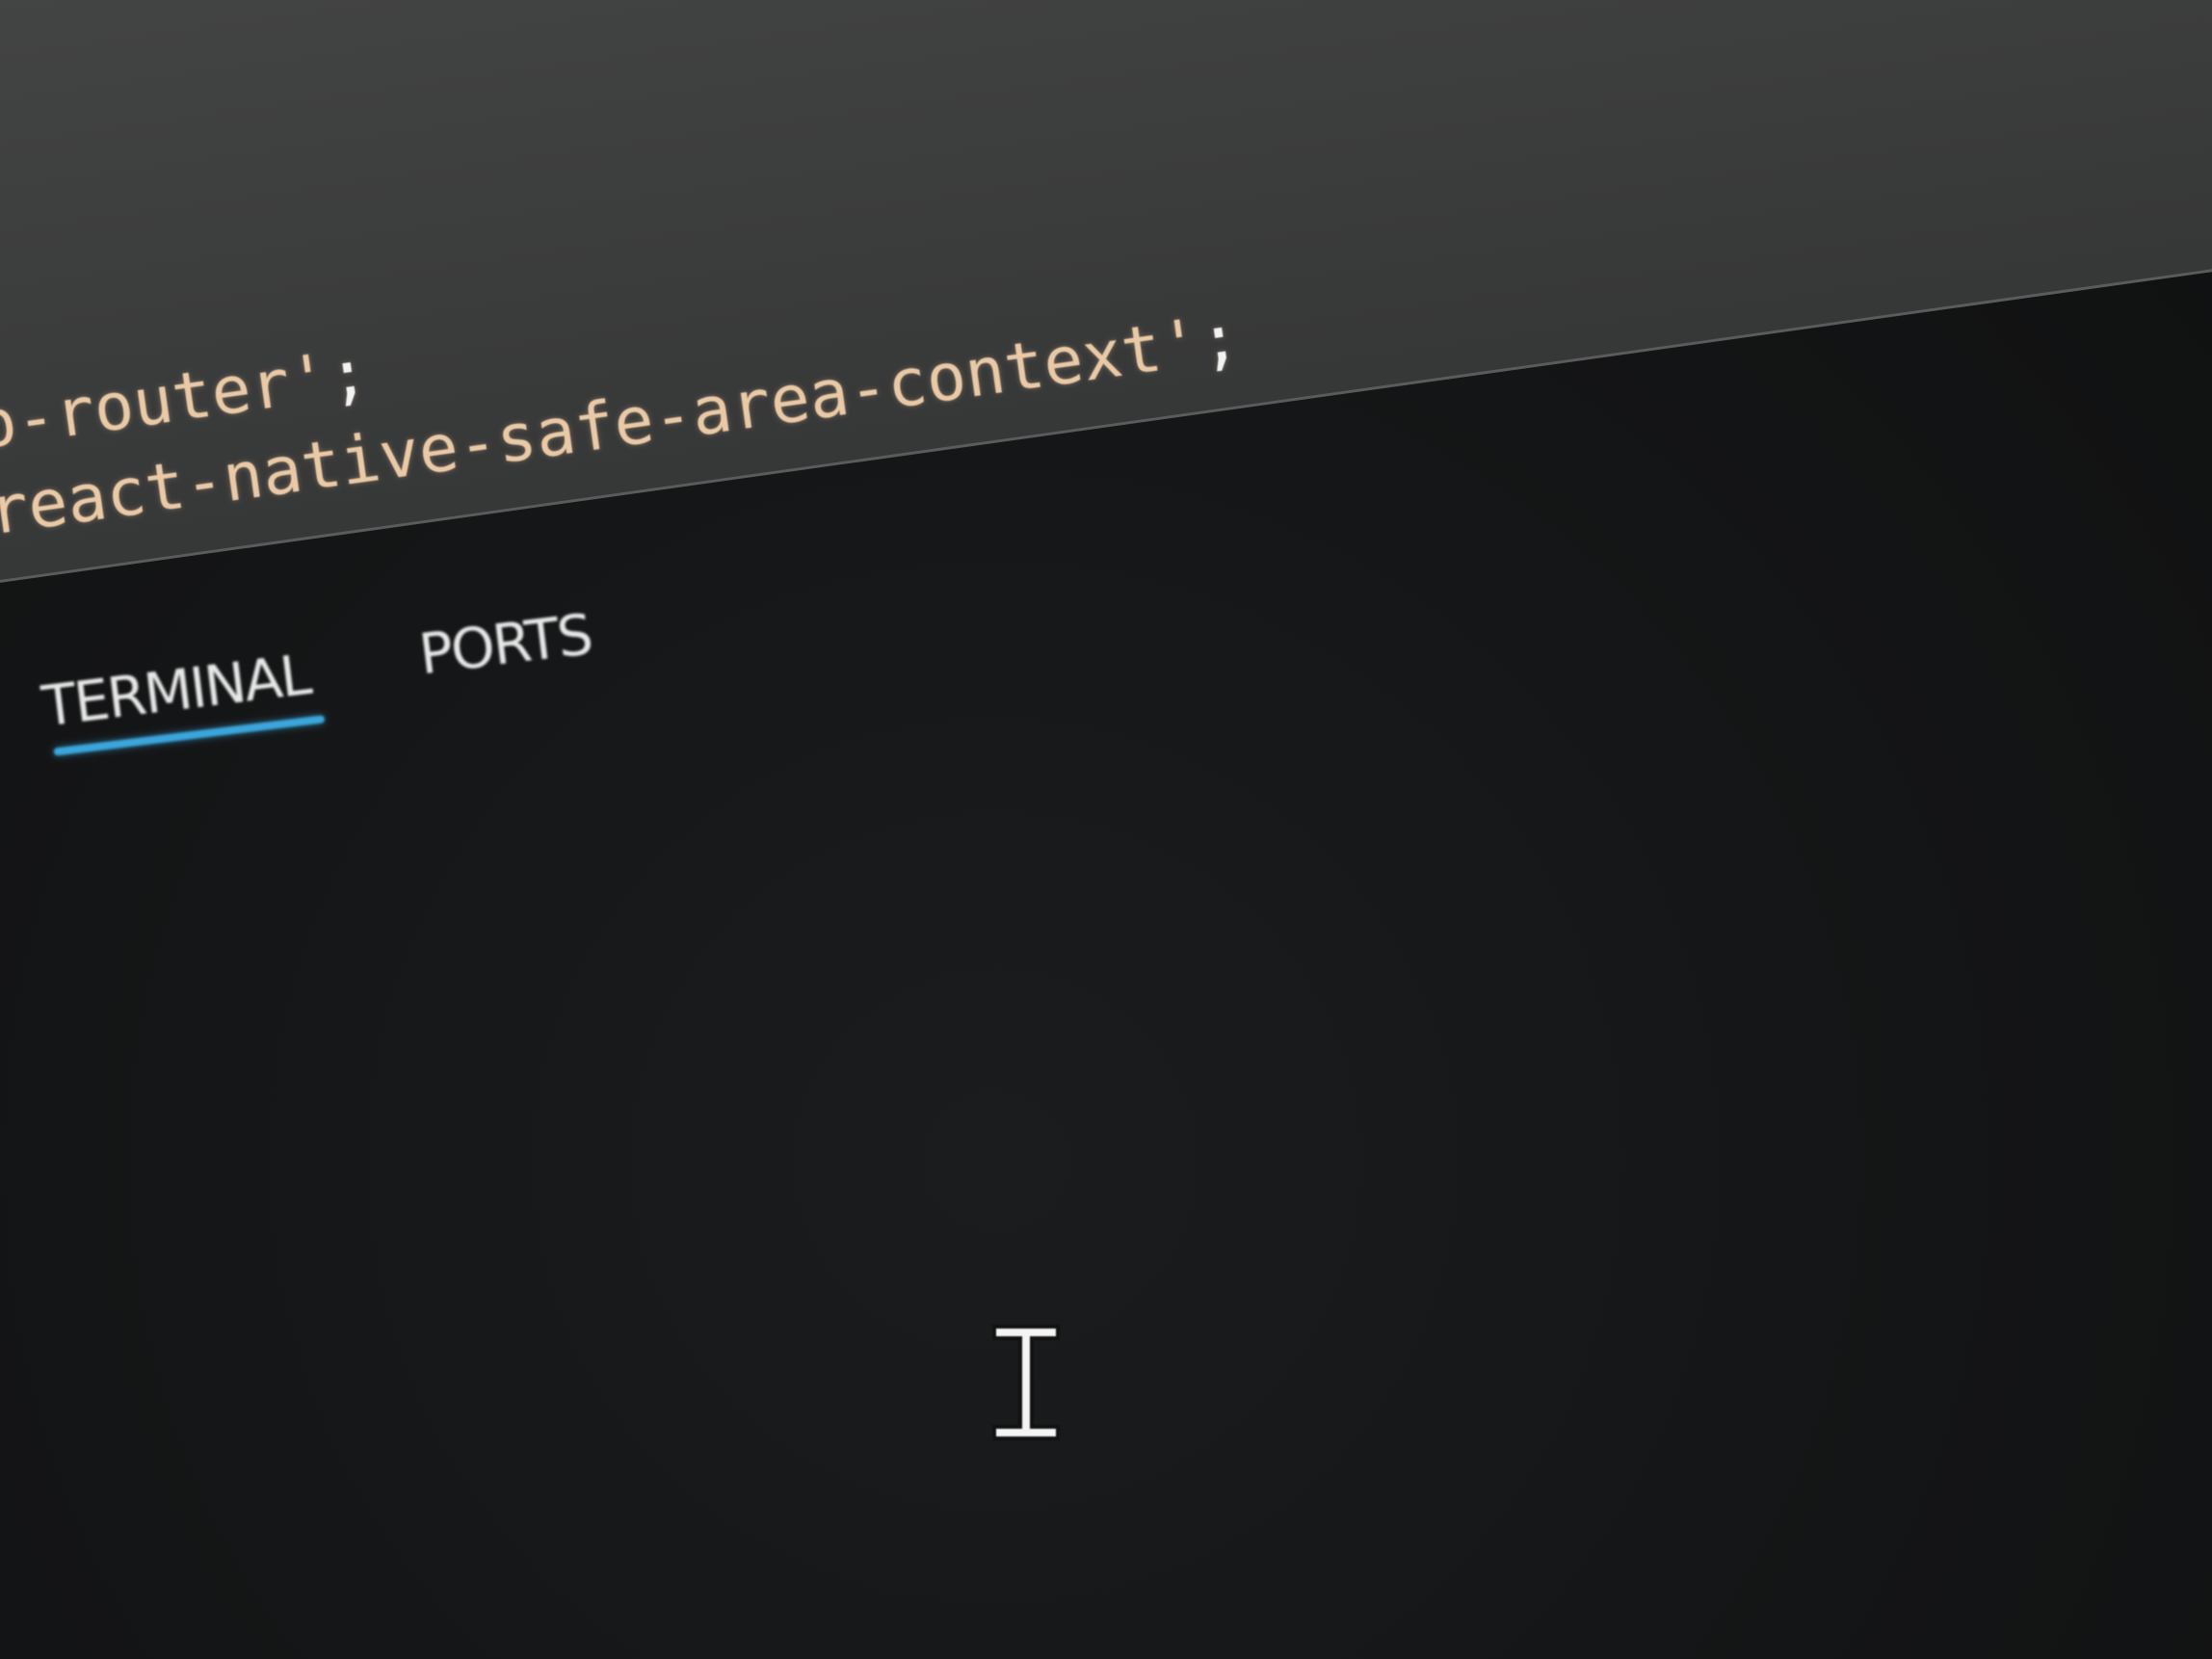  What do you see at coordinates (620, 666) in the screenshot?
I see `panel-tabs: TERMINAL PORTS` at bounding box center [620, 666].